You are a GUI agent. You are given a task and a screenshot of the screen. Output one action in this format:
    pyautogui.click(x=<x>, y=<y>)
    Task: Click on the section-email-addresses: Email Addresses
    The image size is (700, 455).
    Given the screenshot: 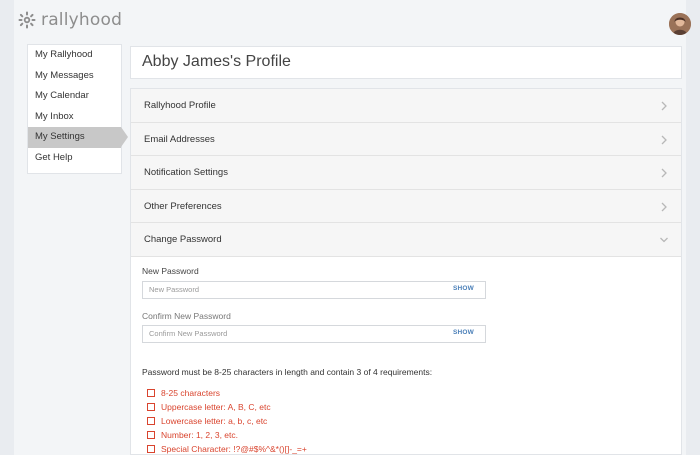 What is the action you would take?
    pyautogui.click(x=406, y=139)
    